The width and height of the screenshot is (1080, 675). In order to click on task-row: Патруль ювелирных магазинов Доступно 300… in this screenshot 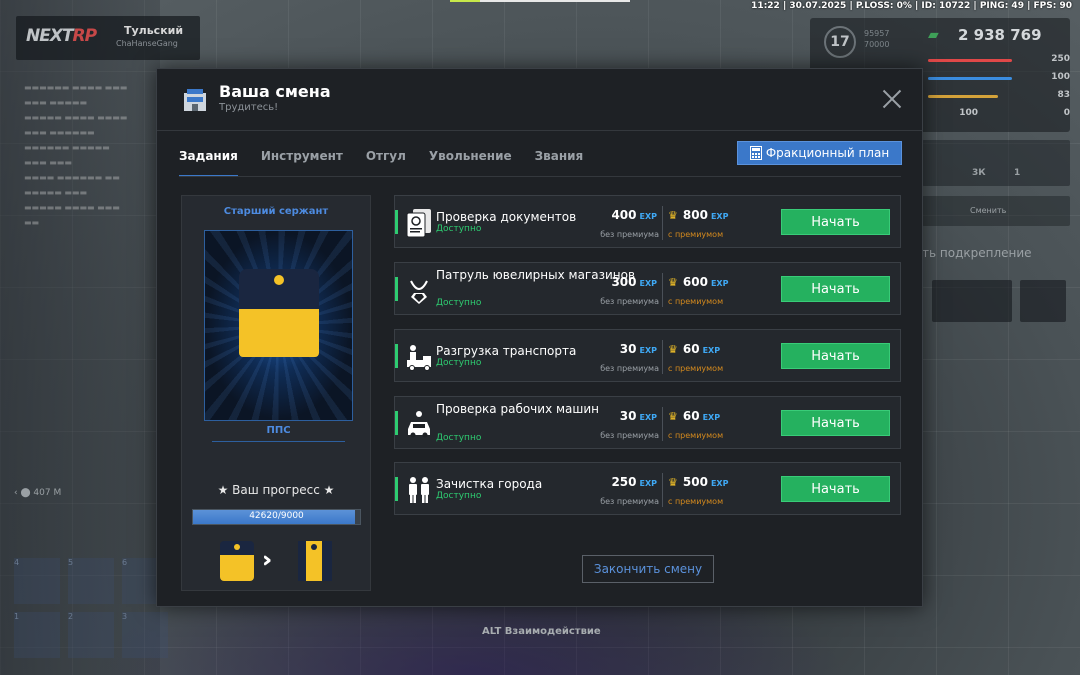, I will do `click(647, 288)`.